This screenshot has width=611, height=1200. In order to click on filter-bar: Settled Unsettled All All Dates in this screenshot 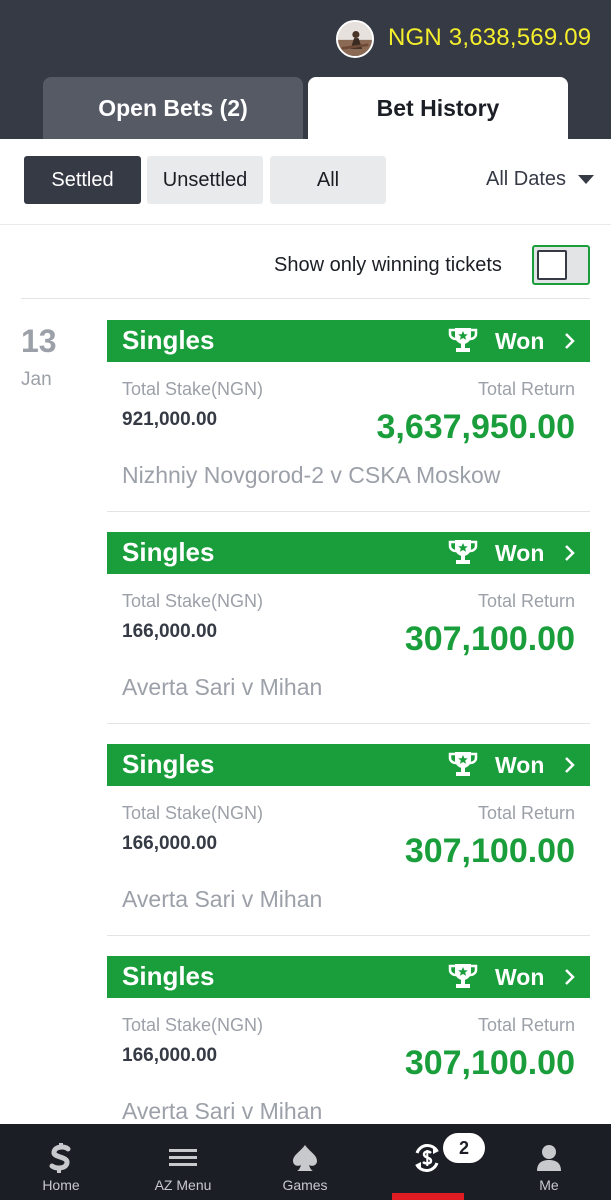, I will do `click(305, 182)`.